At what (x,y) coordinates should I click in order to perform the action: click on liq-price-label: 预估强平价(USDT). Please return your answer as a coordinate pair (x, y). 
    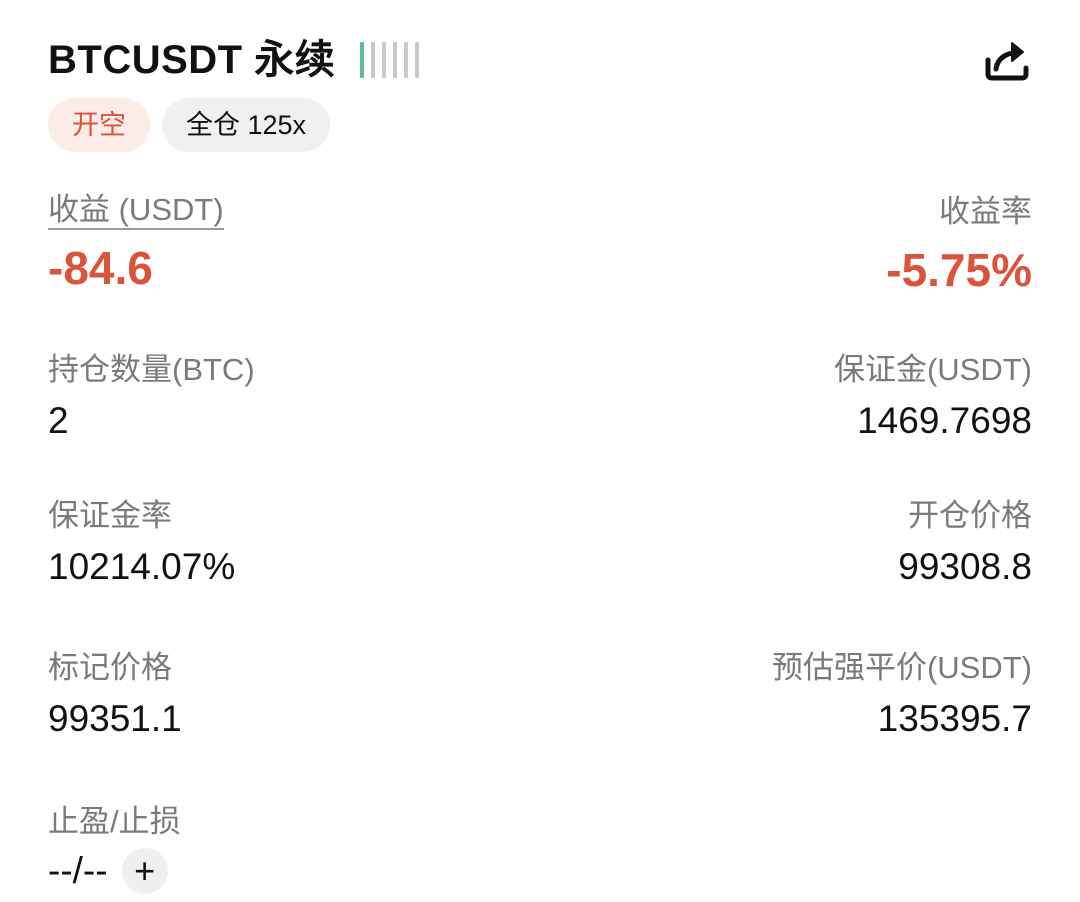
    Looking at the image, I should click on (901, 667).